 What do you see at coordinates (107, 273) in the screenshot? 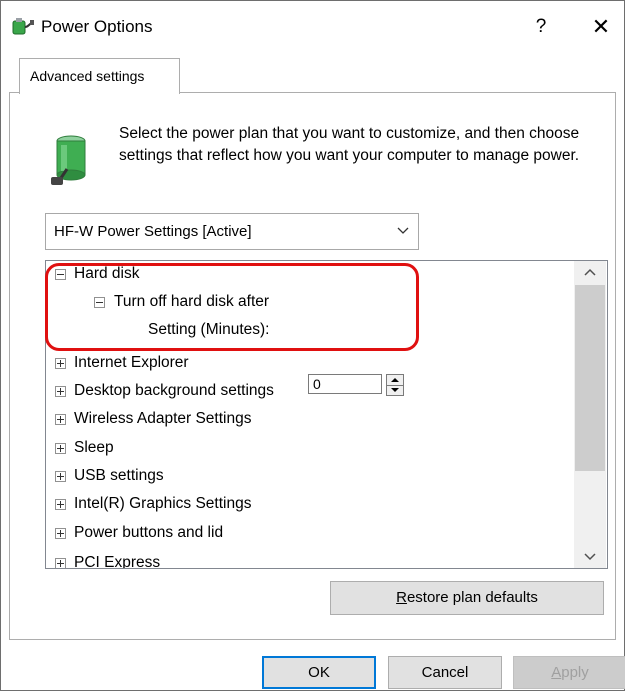
I see `tree-item-label: Hard disk` at bounding box center [107, 273].